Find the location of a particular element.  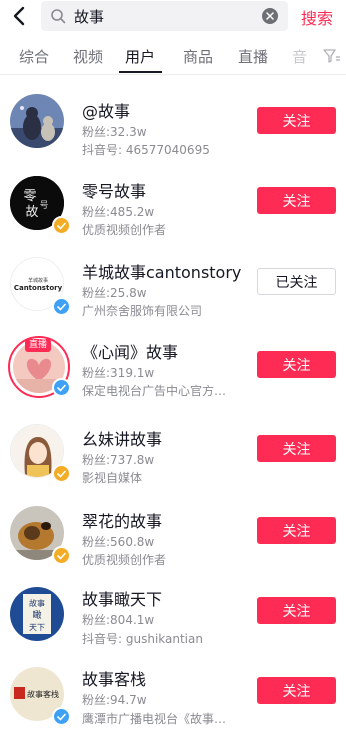

avatar: 故事客栈 is located at coordinates (39, 696).